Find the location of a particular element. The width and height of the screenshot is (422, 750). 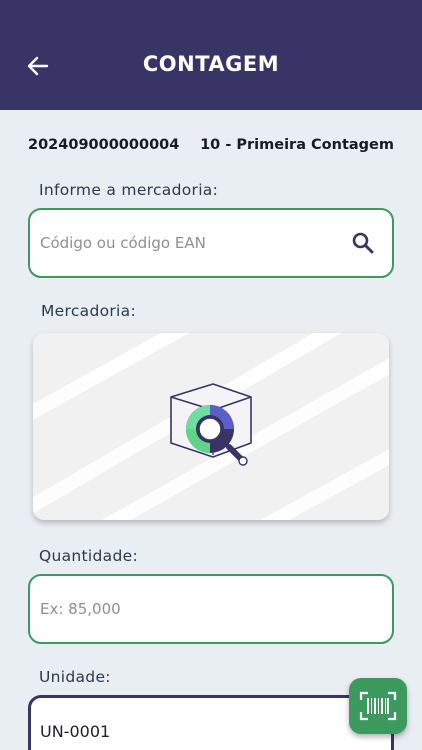

product-search-label: Informe a mercadoria: is located at coordinates (129, 190).